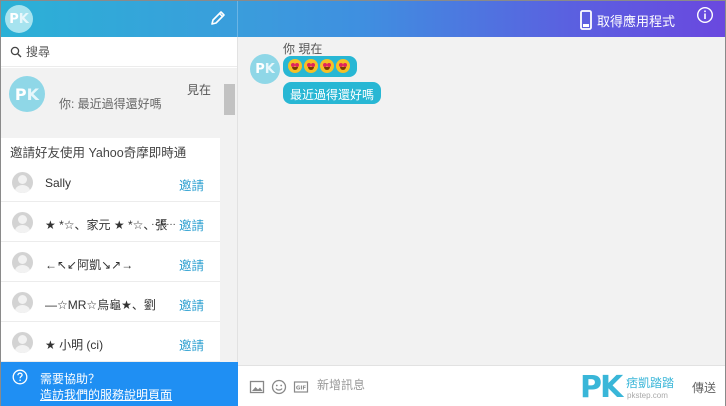 The height and width of the screenshot is (406, 726). What do you see at coordinates (647, 395) in the screenshot?
I see `watermark-url: pkstep.com` at bounding box center [647, 395].